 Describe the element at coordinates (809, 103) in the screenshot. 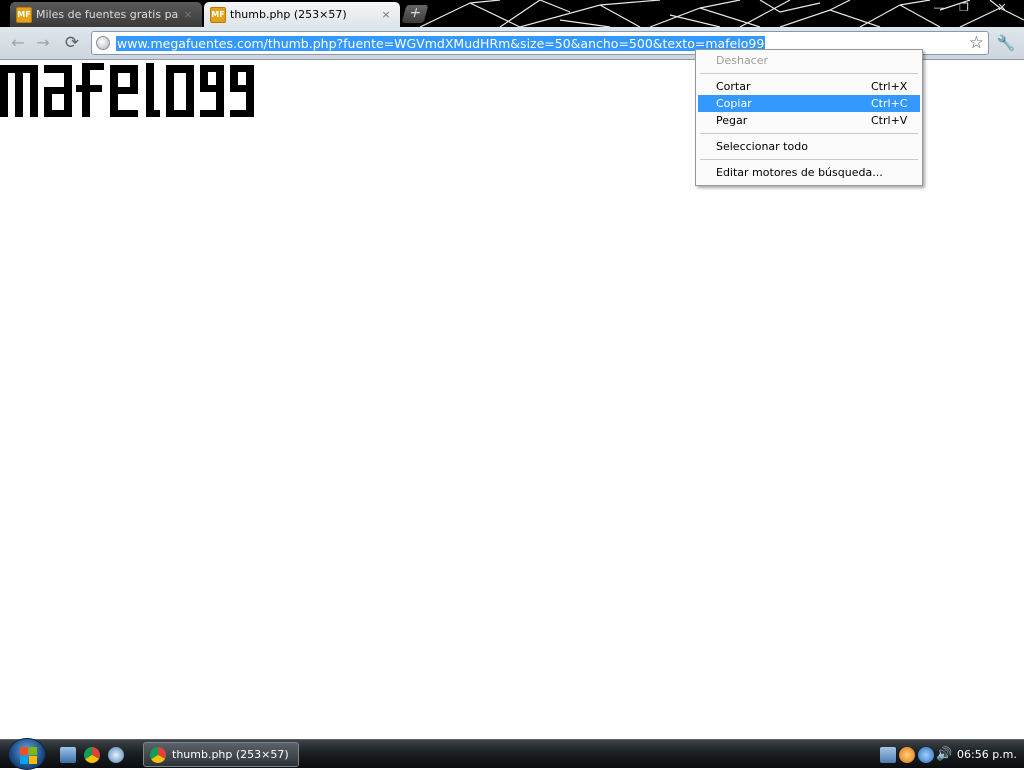

I see `menu-item-copiar: Copiar Ctrl+C` at that location.